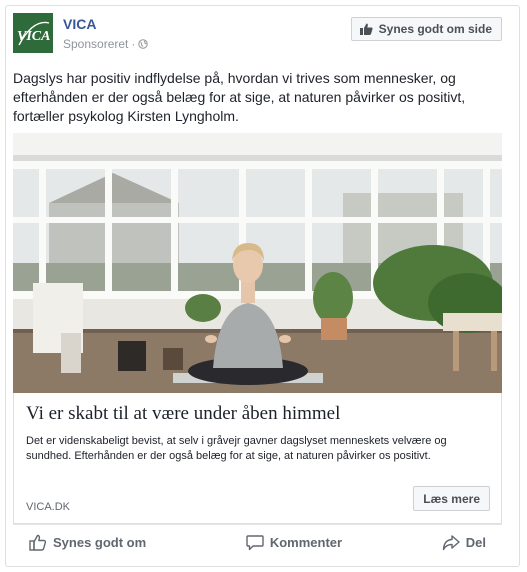  I want to click on like-page-label: Synes godt om side, so click(435, 29).